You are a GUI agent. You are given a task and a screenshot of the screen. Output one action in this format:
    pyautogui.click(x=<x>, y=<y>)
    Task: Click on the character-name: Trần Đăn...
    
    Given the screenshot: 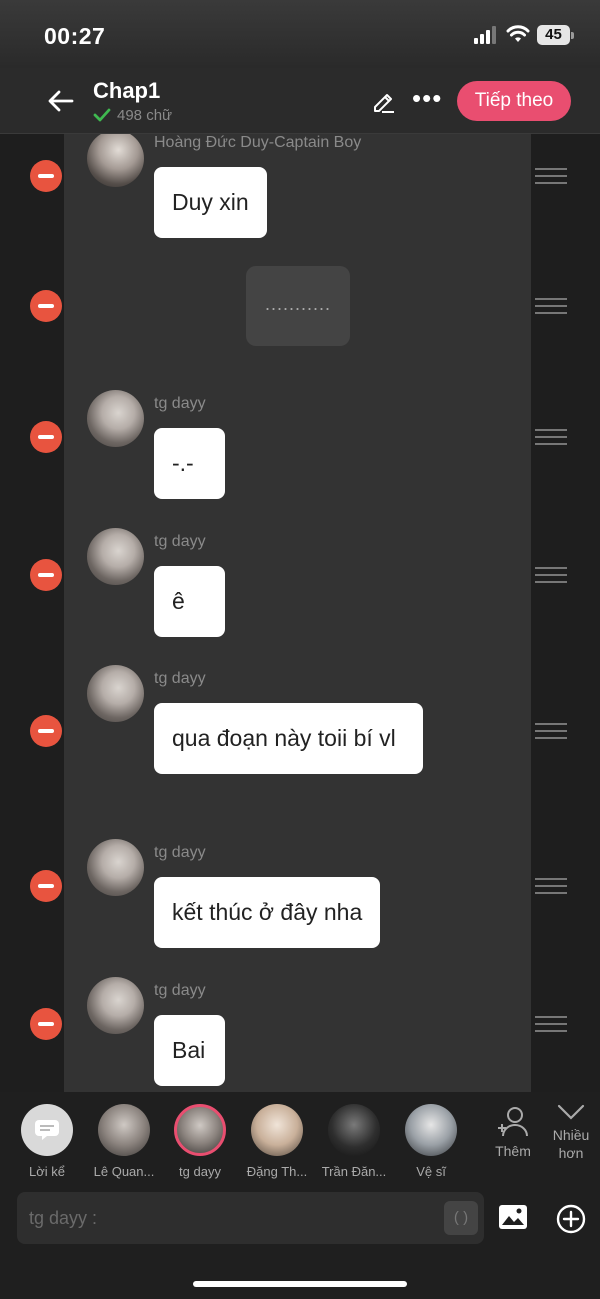 What is the action you would take?
    pyautogui.click(x=354, y=1171)
    